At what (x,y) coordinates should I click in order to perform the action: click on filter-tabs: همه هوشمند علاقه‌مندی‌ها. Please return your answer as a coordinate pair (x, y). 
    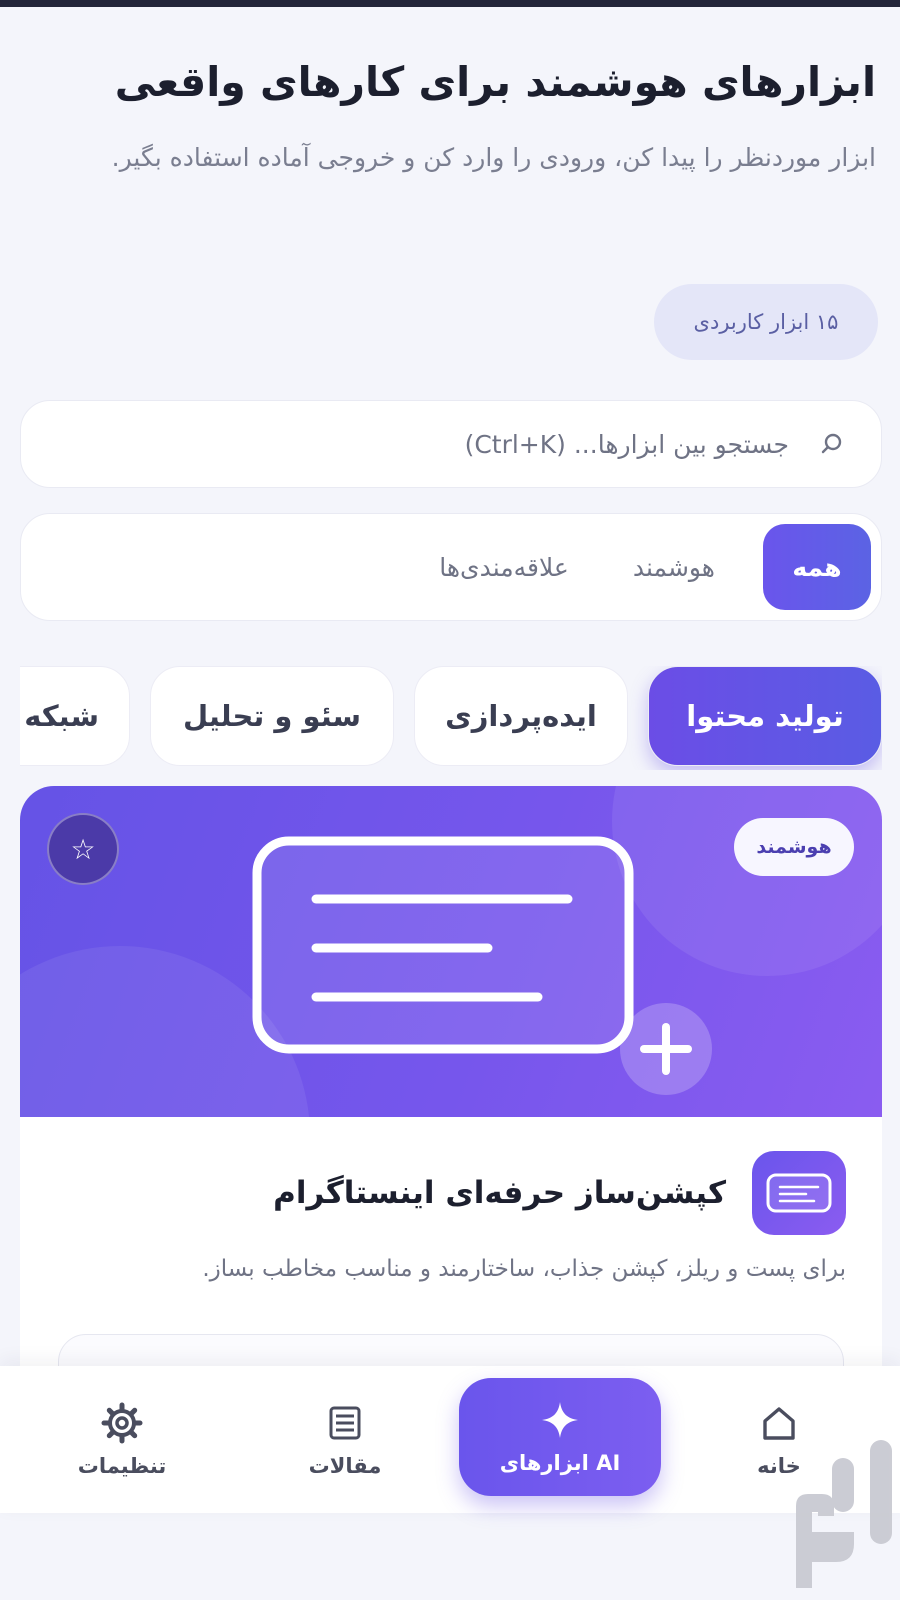
    Looking at the image, I should click on (451, 567).